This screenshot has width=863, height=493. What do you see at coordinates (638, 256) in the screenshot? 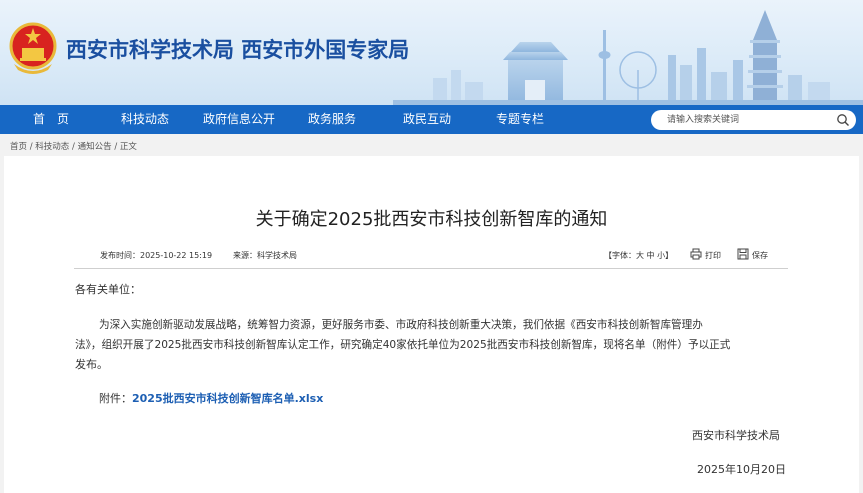
I see `font-size-switcher: 【字体：大 中 小】` at bounding box center [638, 256].